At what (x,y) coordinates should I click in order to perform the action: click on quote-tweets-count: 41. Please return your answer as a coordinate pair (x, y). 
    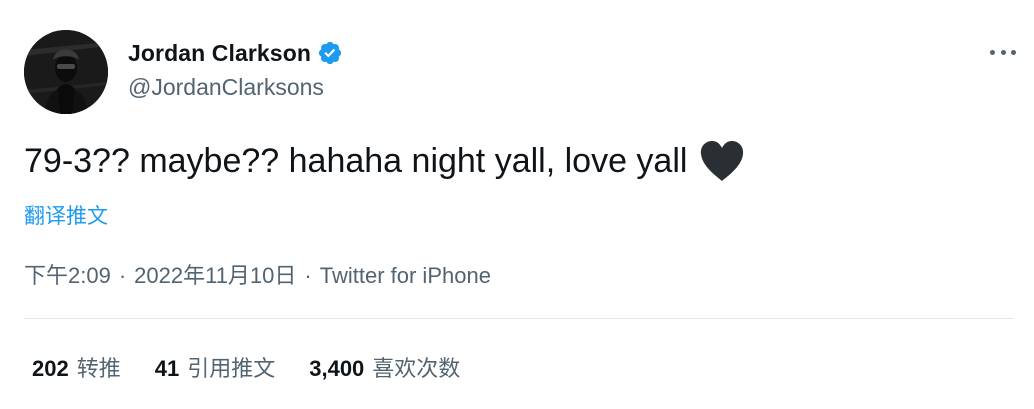
    Looking at the image, I should click on (167, 368).